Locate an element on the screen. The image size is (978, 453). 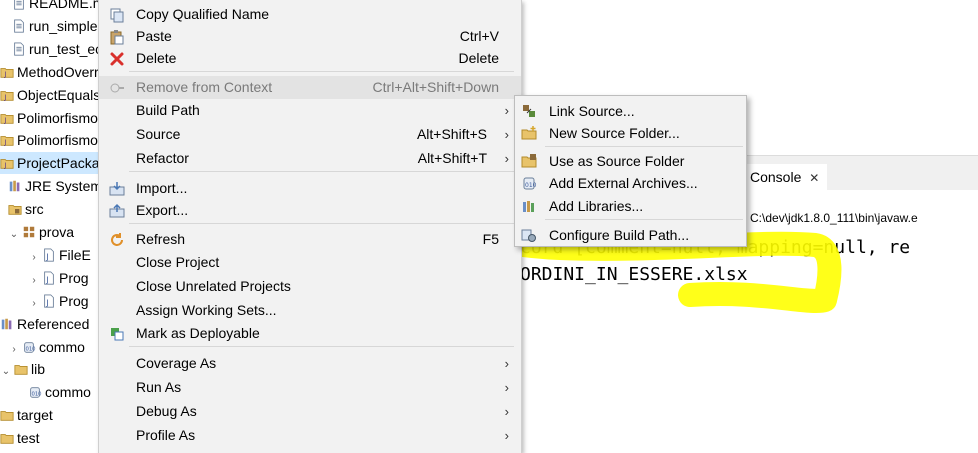
svg-text: 010 is located at coordinates (531, 185).